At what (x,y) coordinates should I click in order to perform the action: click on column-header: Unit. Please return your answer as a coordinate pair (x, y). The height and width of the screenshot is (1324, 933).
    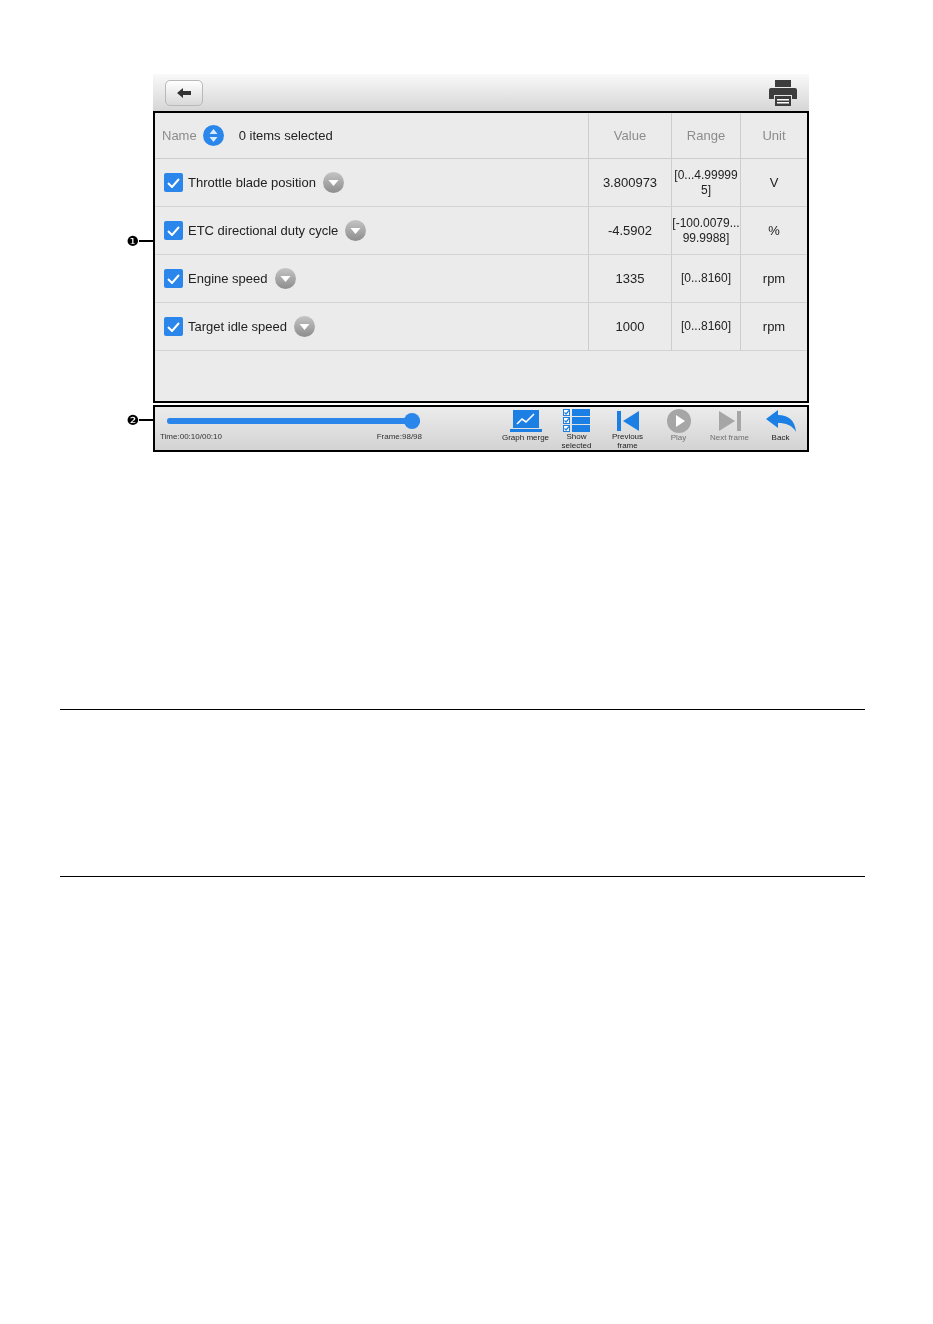
    Looking at the image, I should click on (774, 135).